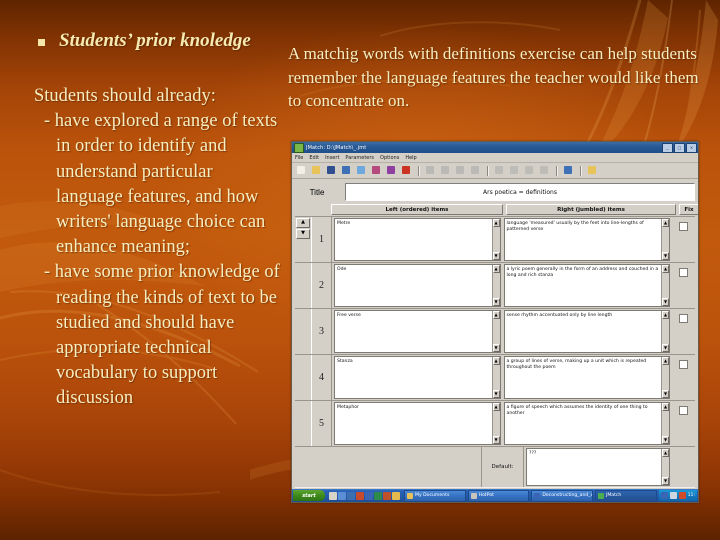 This screenshot has width=720, height=540. Describe the element at coordinates (544, 170) in the screenshot. I see `move-down-icon` at that location.